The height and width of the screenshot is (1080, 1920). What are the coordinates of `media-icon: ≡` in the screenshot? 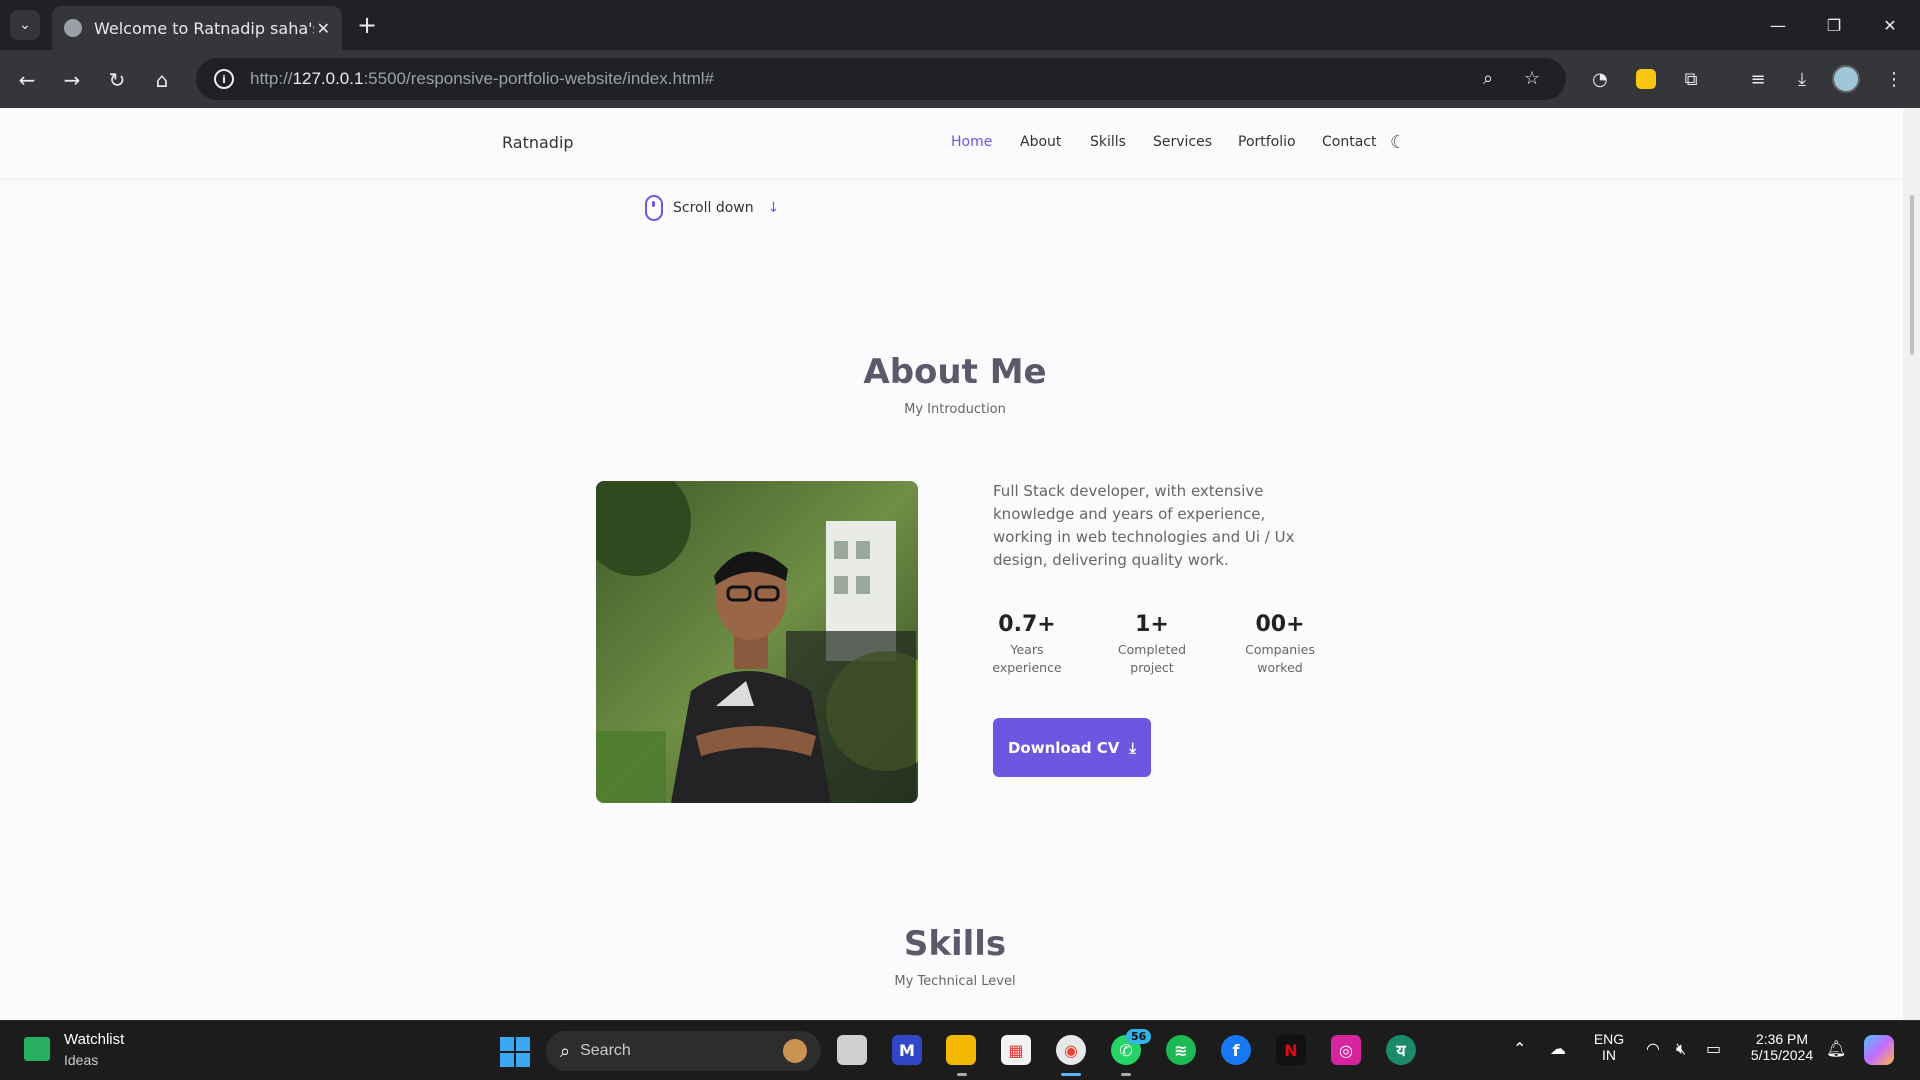 It's located at (1758, 79).